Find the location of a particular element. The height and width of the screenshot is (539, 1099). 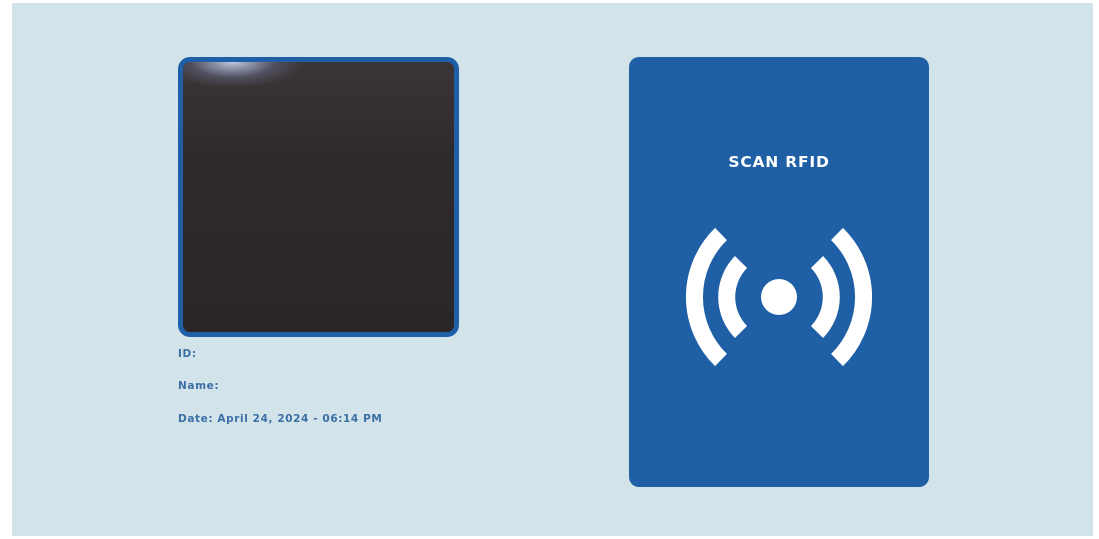

camera-preview-frame is located at coordinates (318, 197).